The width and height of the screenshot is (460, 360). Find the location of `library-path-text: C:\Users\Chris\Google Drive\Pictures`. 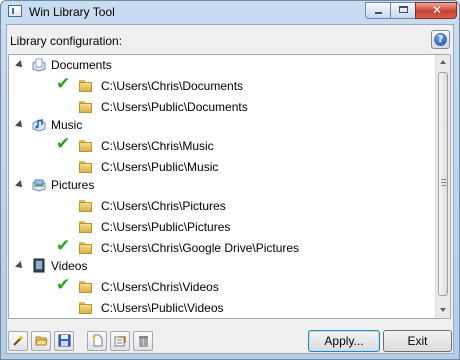

library-path-text: C:\Users\Chris\Google Drive\Pictures is located at coordinates (200, 247).